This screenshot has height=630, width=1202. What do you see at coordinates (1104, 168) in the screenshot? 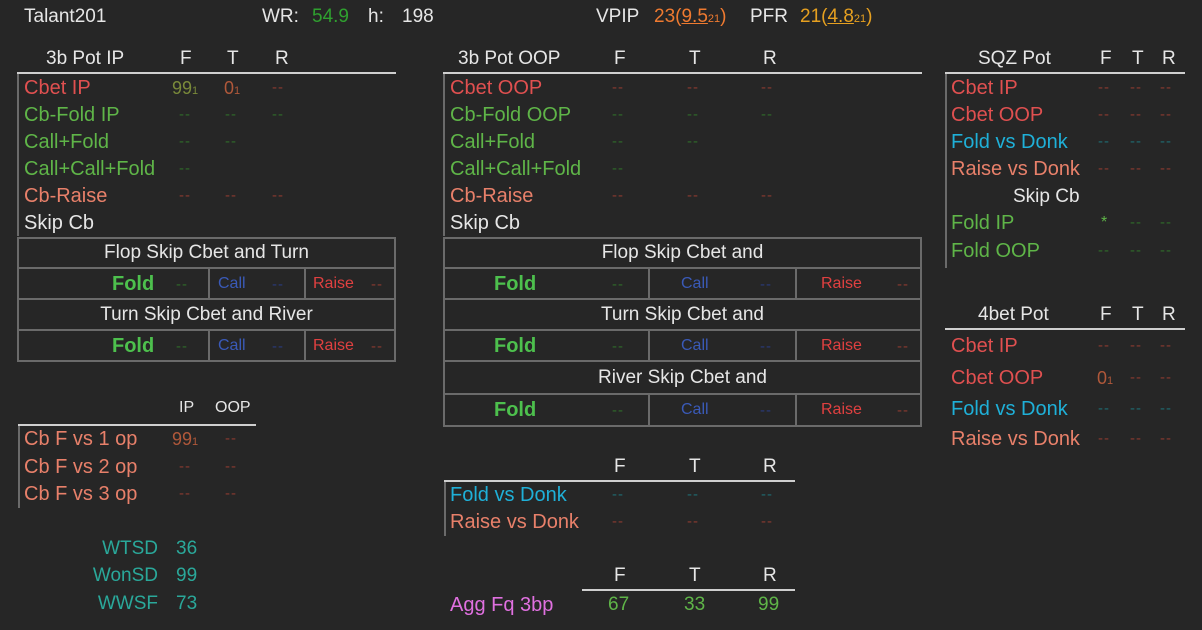
I see `sqz-raisedonk-f: --` at bounding box center [1104, 168].